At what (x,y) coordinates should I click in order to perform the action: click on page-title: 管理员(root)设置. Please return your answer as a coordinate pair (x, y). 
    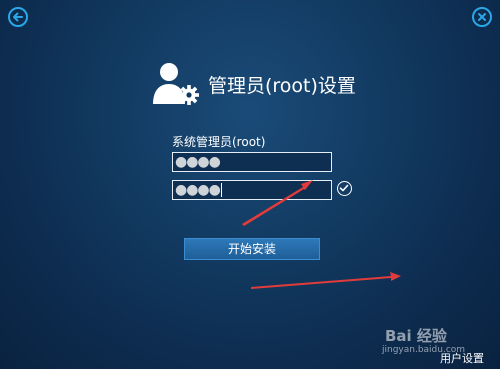
    Looking at the image, I should click on (282, 86).